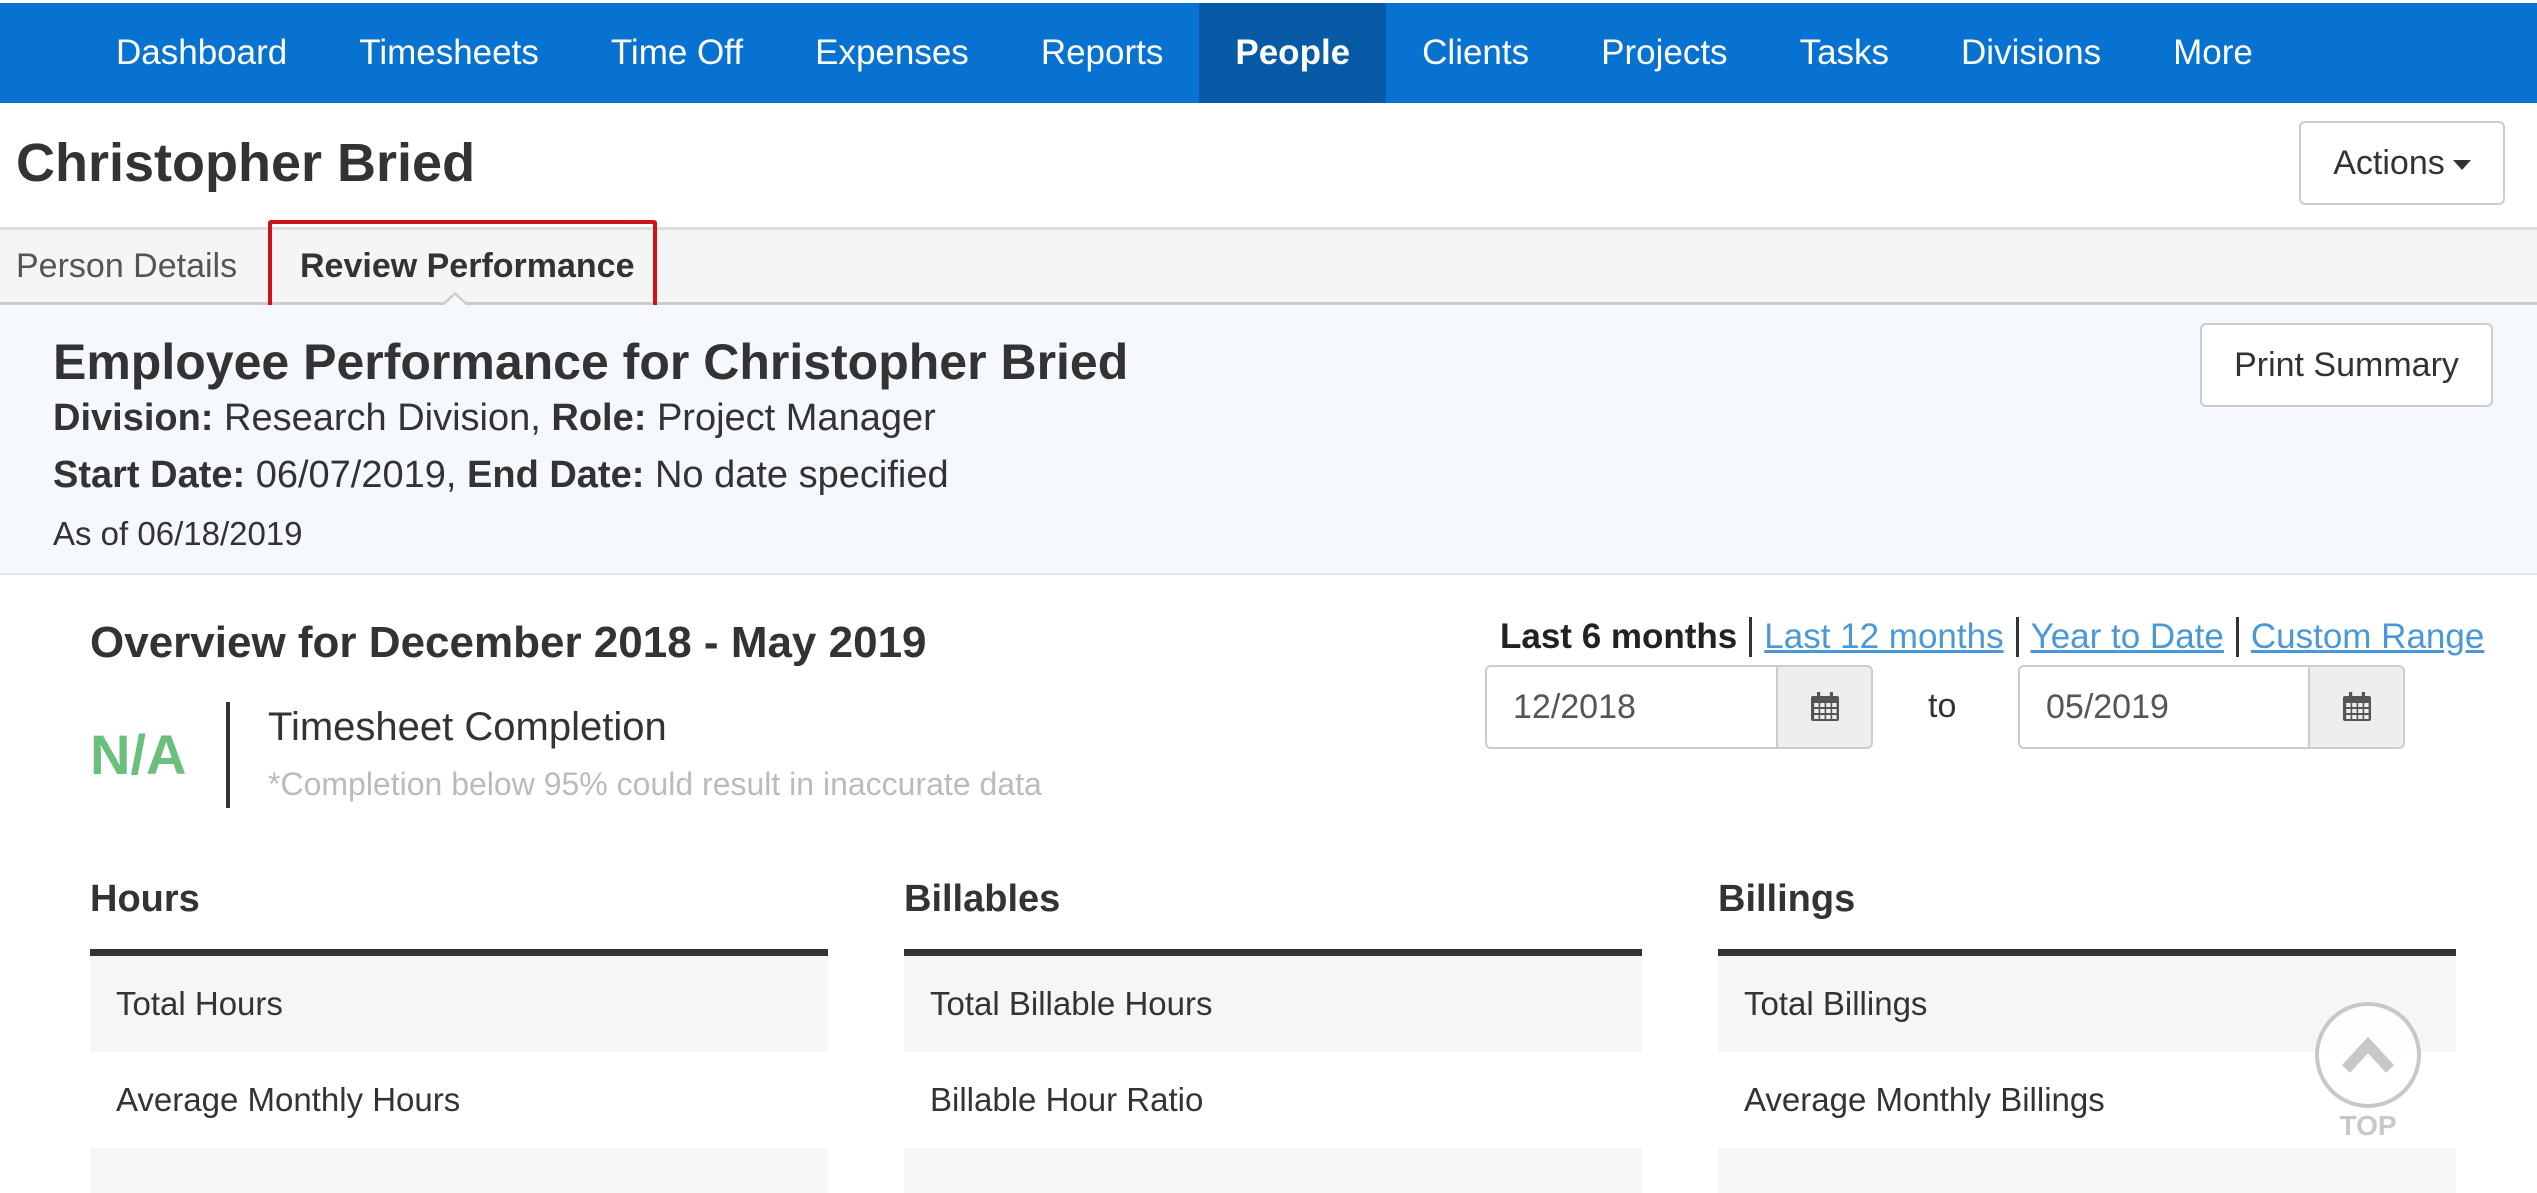 The width and height of the screenshot is (2537, 1193). I want to click on from-date-picker, so click(1679, 707).